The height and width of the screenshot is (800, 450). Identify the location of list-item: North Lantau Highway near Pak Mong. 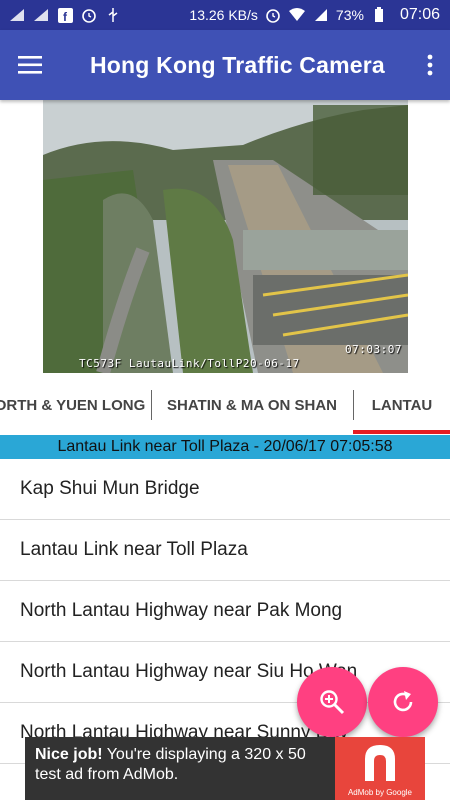
(225, 611).